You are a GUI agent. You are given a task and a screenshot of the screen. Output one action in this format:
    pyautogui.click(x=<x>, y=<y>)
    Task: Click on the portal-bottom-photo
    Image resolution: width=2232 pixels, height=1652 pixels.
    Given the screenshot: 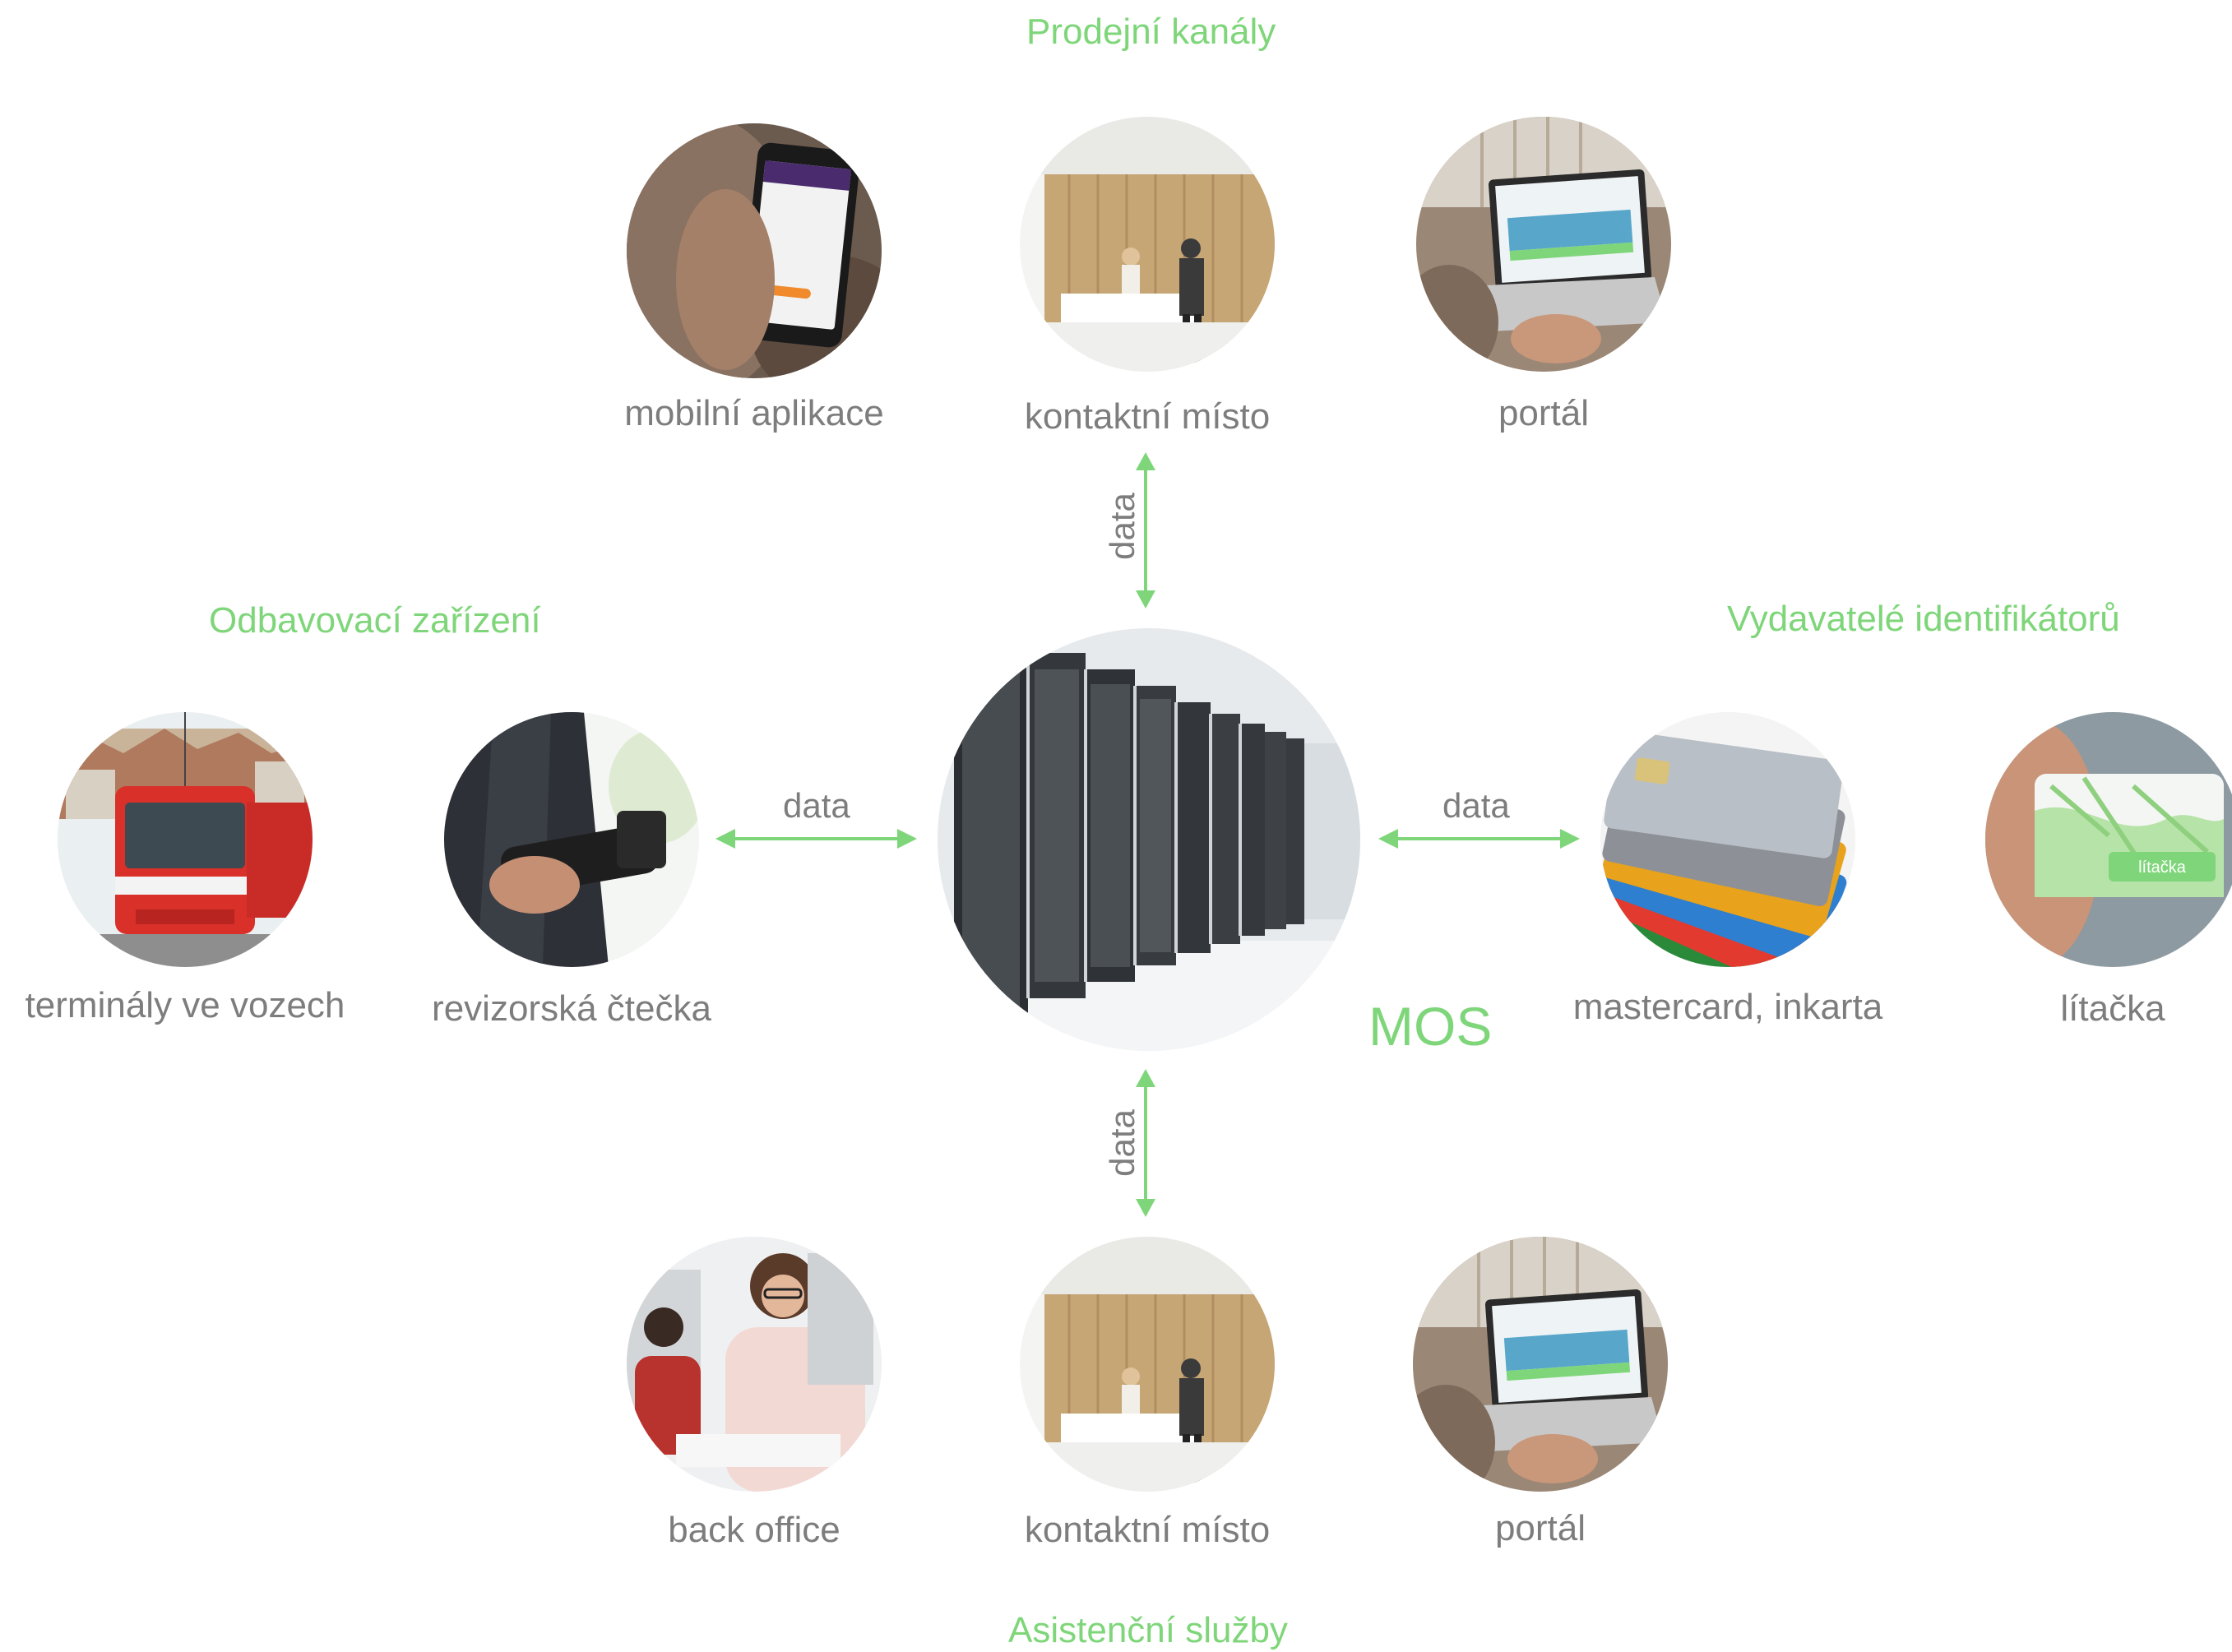 What is the action you would take?
    pyautogui.click(x=1540, y=1364)
    